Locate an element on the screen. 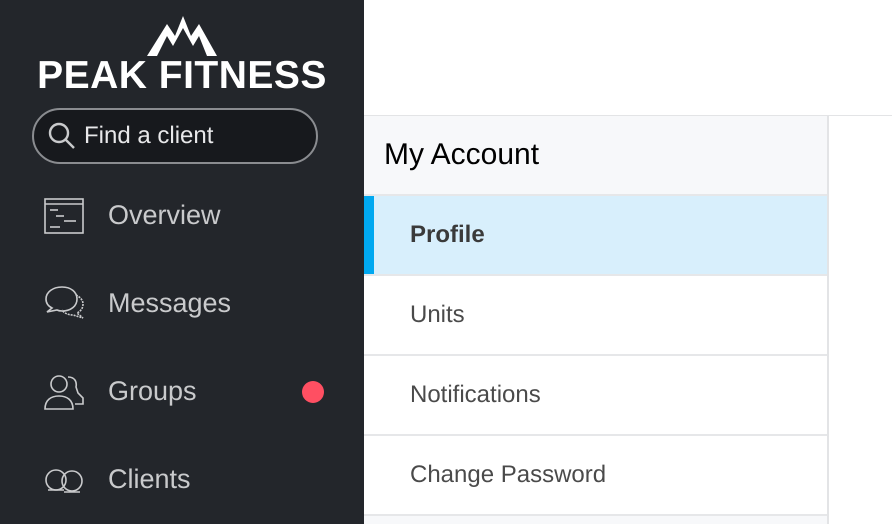  search-icon is located at coordinates (62, 136).